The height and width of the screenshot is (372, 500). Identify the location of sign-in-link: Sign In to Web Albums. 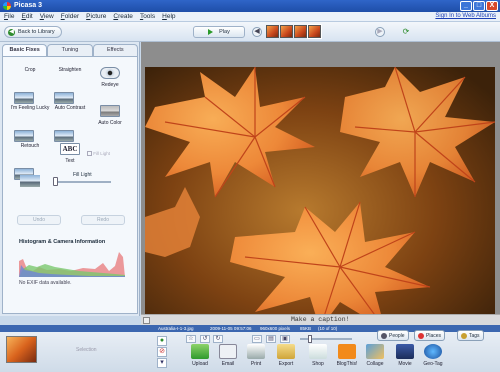
(465, 16).